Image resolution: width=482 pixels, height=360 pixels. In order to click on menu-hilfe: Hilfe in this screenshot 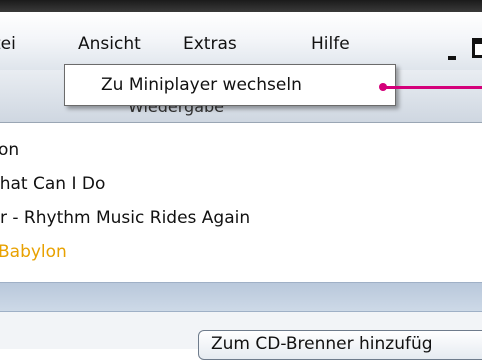, I will do `click(330, 44)`.